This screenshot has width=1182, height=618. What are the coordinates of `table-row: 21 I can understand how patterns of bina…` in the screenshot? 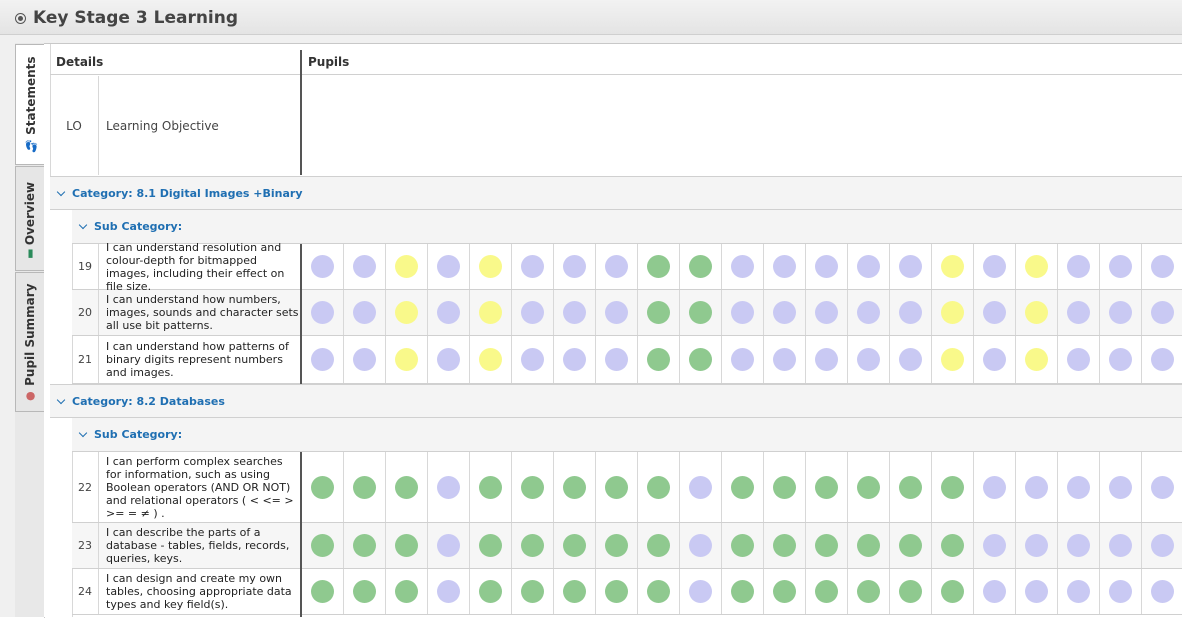 It's located at (627, 360).